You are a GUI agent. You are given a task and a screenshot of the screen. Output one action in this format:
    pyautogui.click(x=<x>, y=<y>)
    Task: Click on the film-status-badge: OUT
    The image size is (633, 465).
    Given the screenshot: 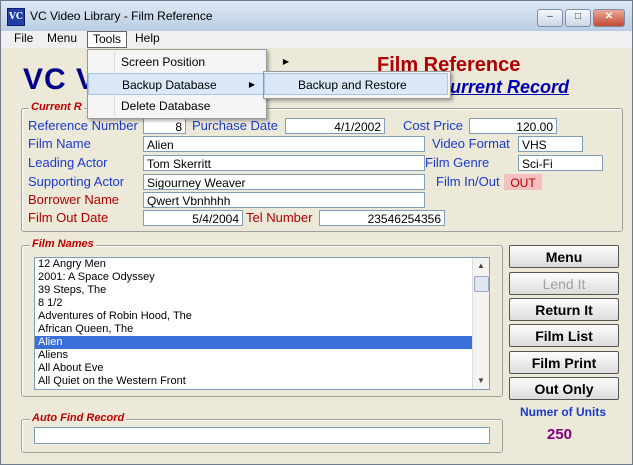 What is the action you would take?
    pyautogui.click(x=523, y=182)
    